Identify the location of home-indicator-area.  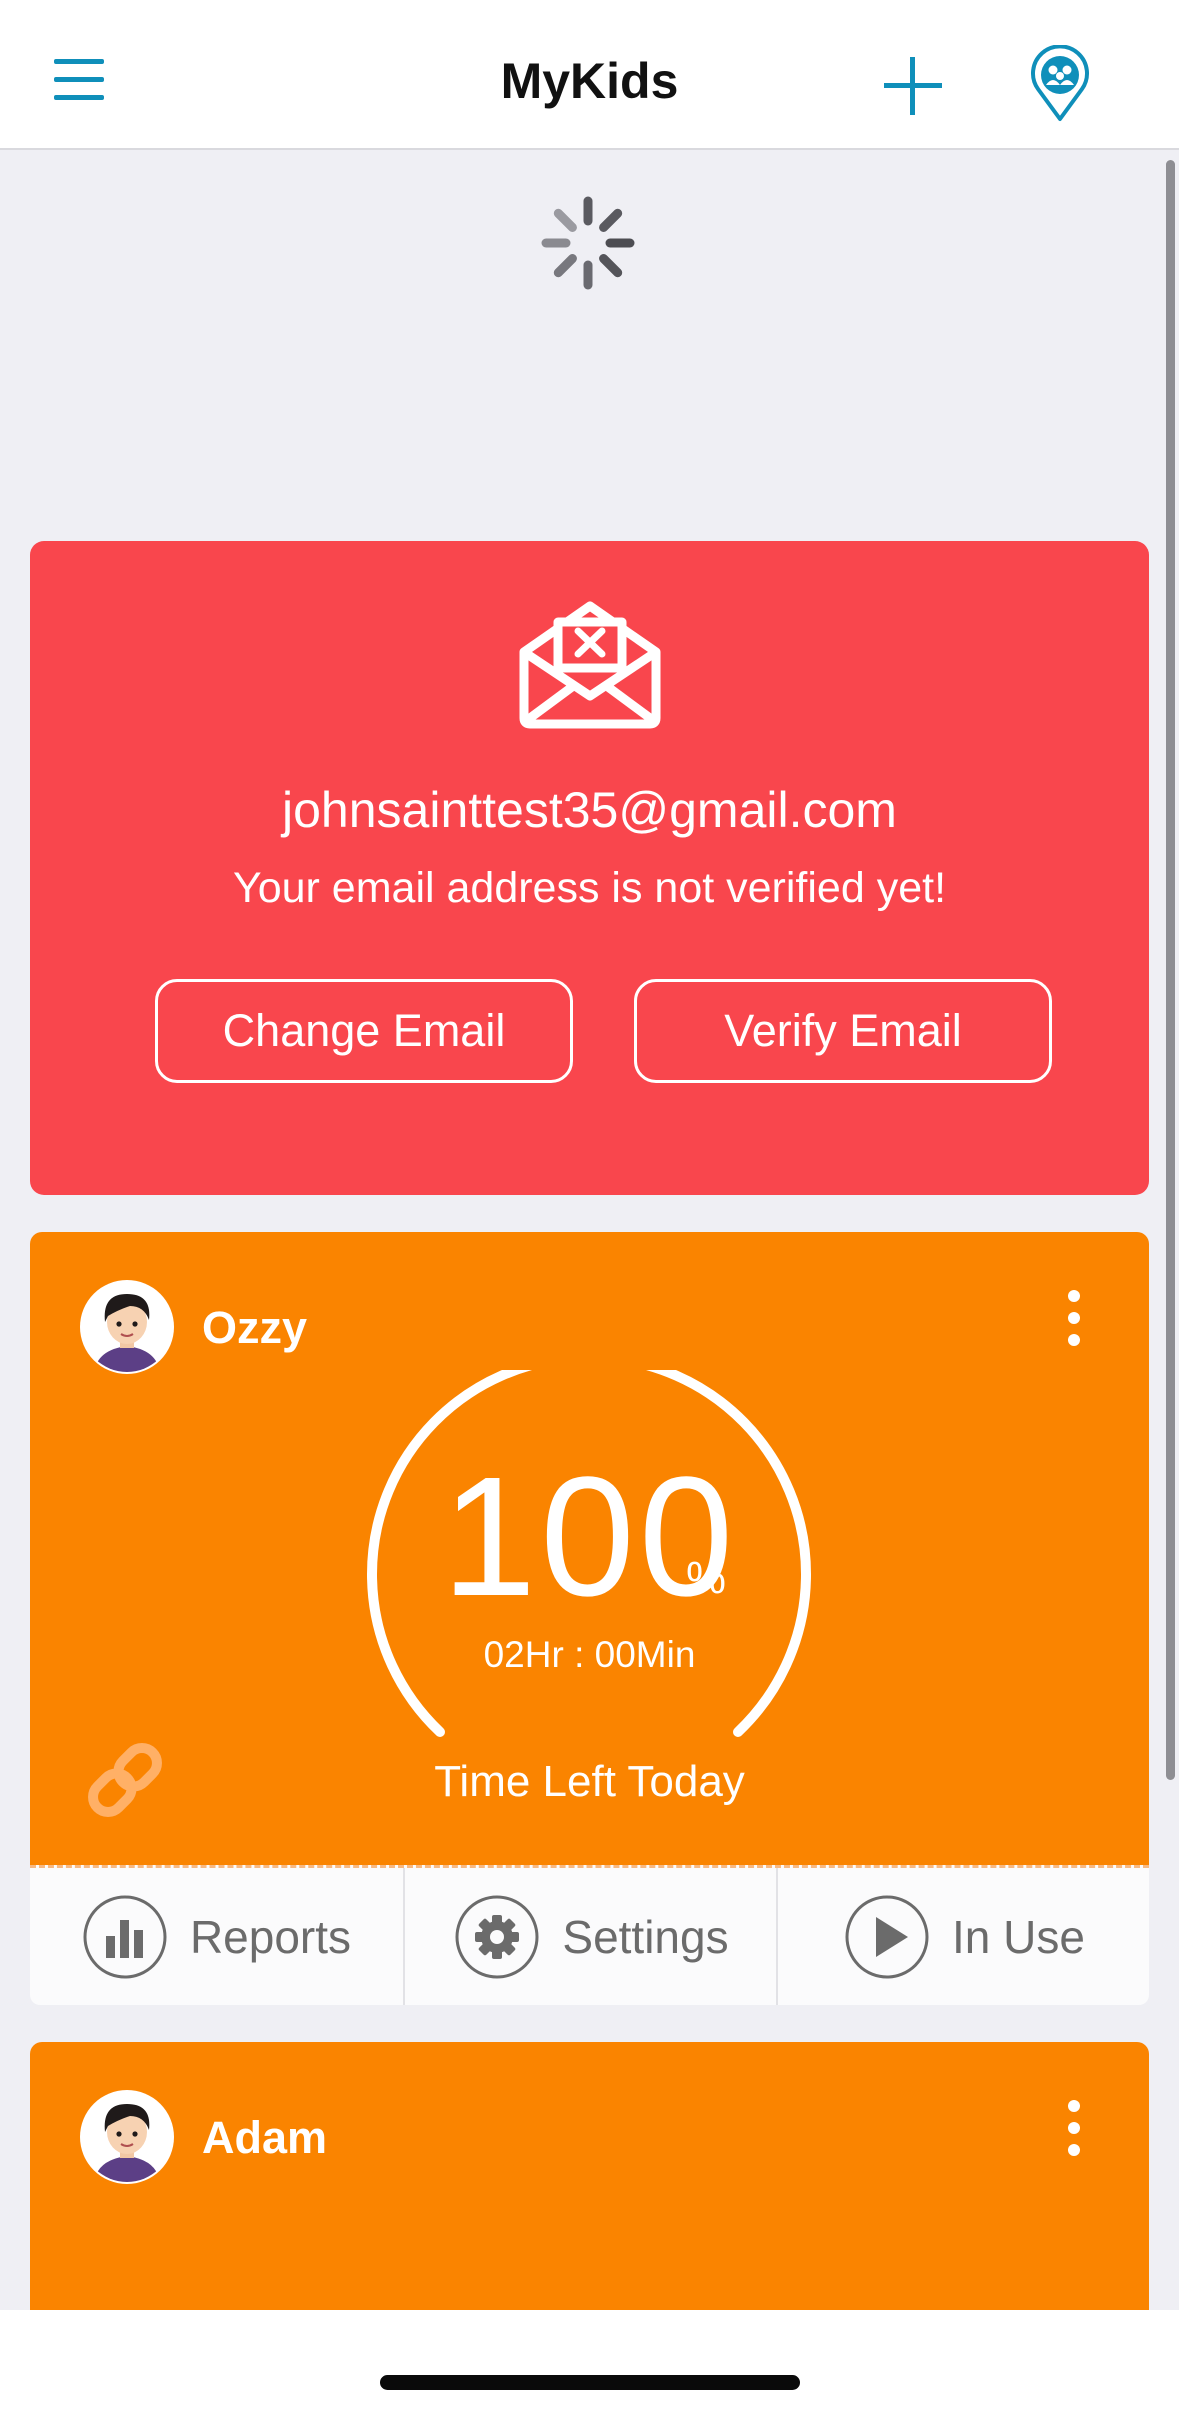
(589, 2362).